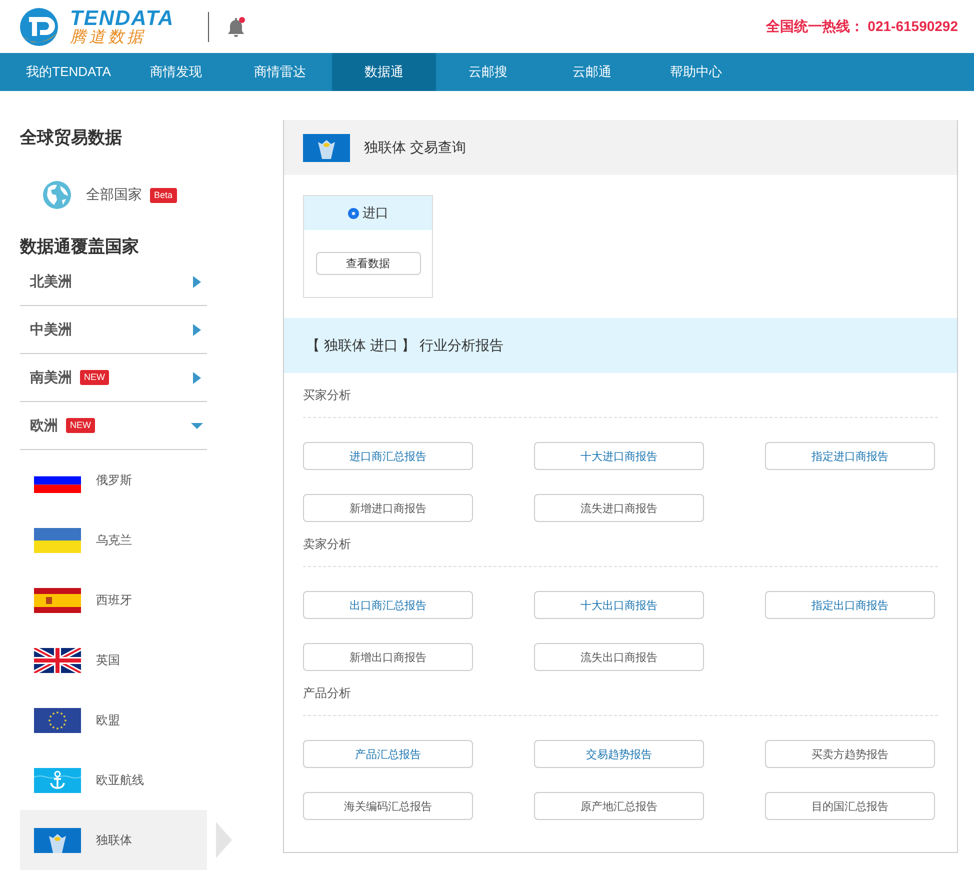 The width and height of the screenshot is (974, 872). I want to click on country-item: 西班牙, so click(113, 600).